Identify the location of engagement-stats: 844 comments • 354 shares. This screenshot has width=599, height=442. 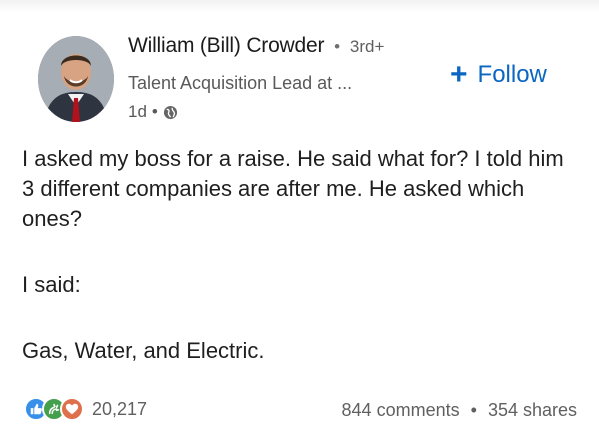
(459, 410).